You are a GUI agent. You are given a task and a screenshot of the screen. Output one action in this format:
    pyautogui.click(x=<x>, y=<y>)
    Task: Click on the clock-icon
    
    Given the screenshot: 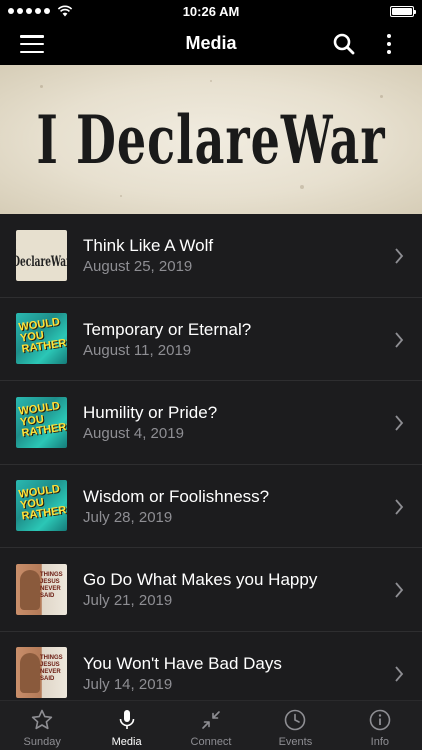 What is the action you would take?
    pyautogui.click(x=295, y=720)
    